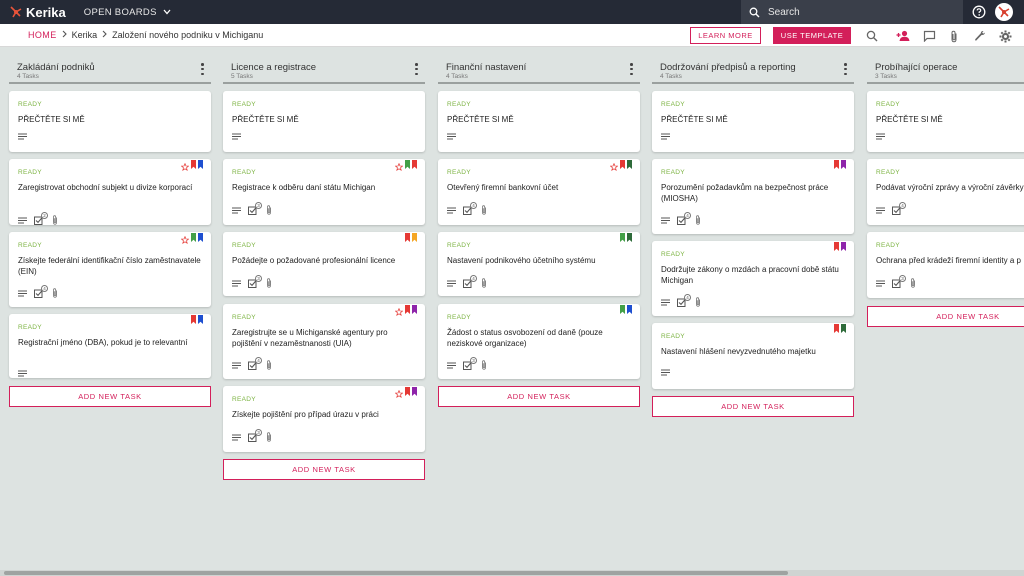 The image size is (1024, 576). Describe the element at coordinates (979, 14) in the screenshot. I see `help-icon` at that location.